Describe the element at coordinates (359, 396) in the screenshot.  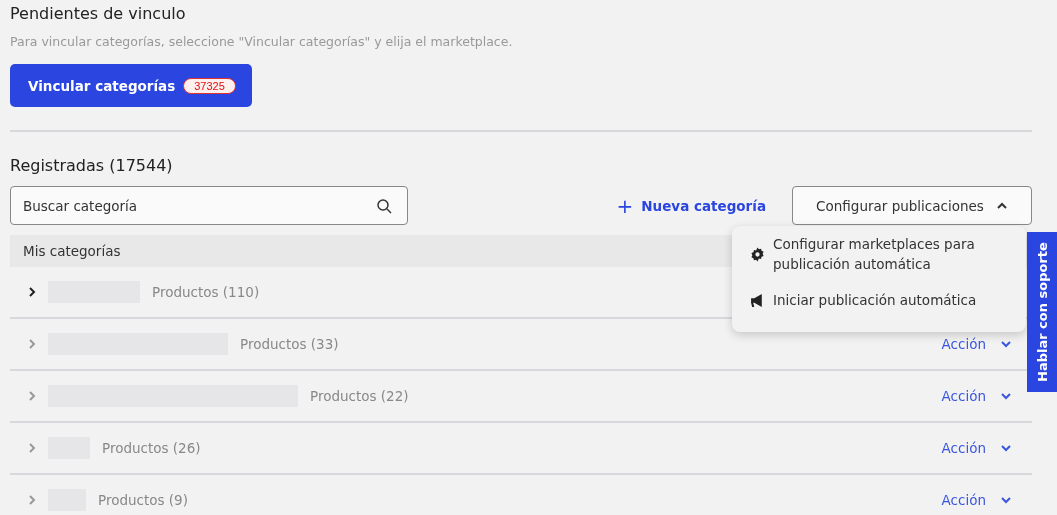
I see `product-count: Productos (22)` at that location.